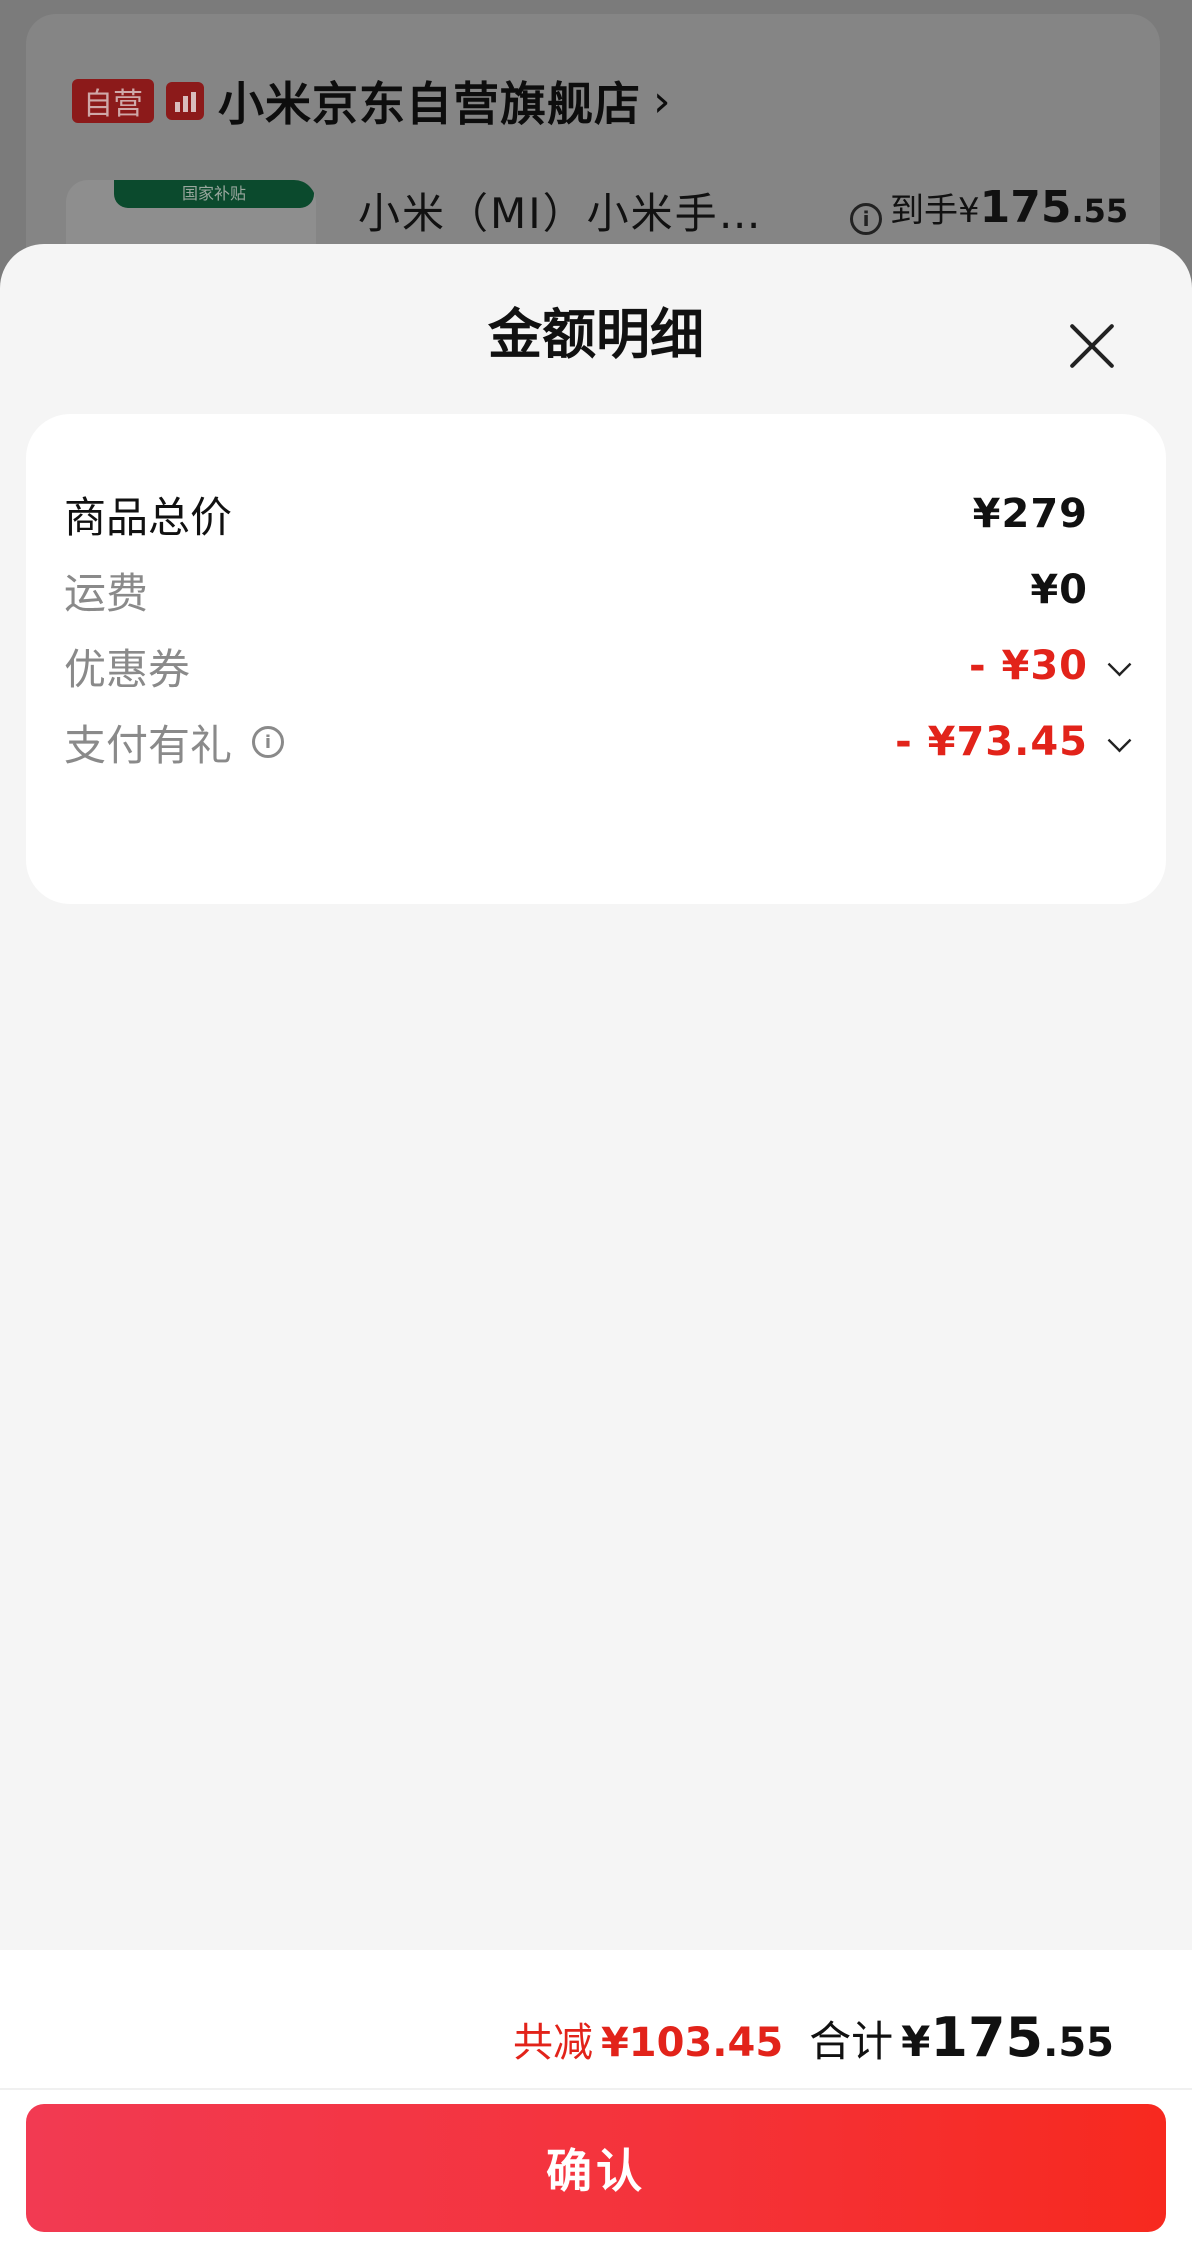  Describe the element at coordinates (552, 2043) in the screenshot. I see `discount-total-label: 共减` at that location.